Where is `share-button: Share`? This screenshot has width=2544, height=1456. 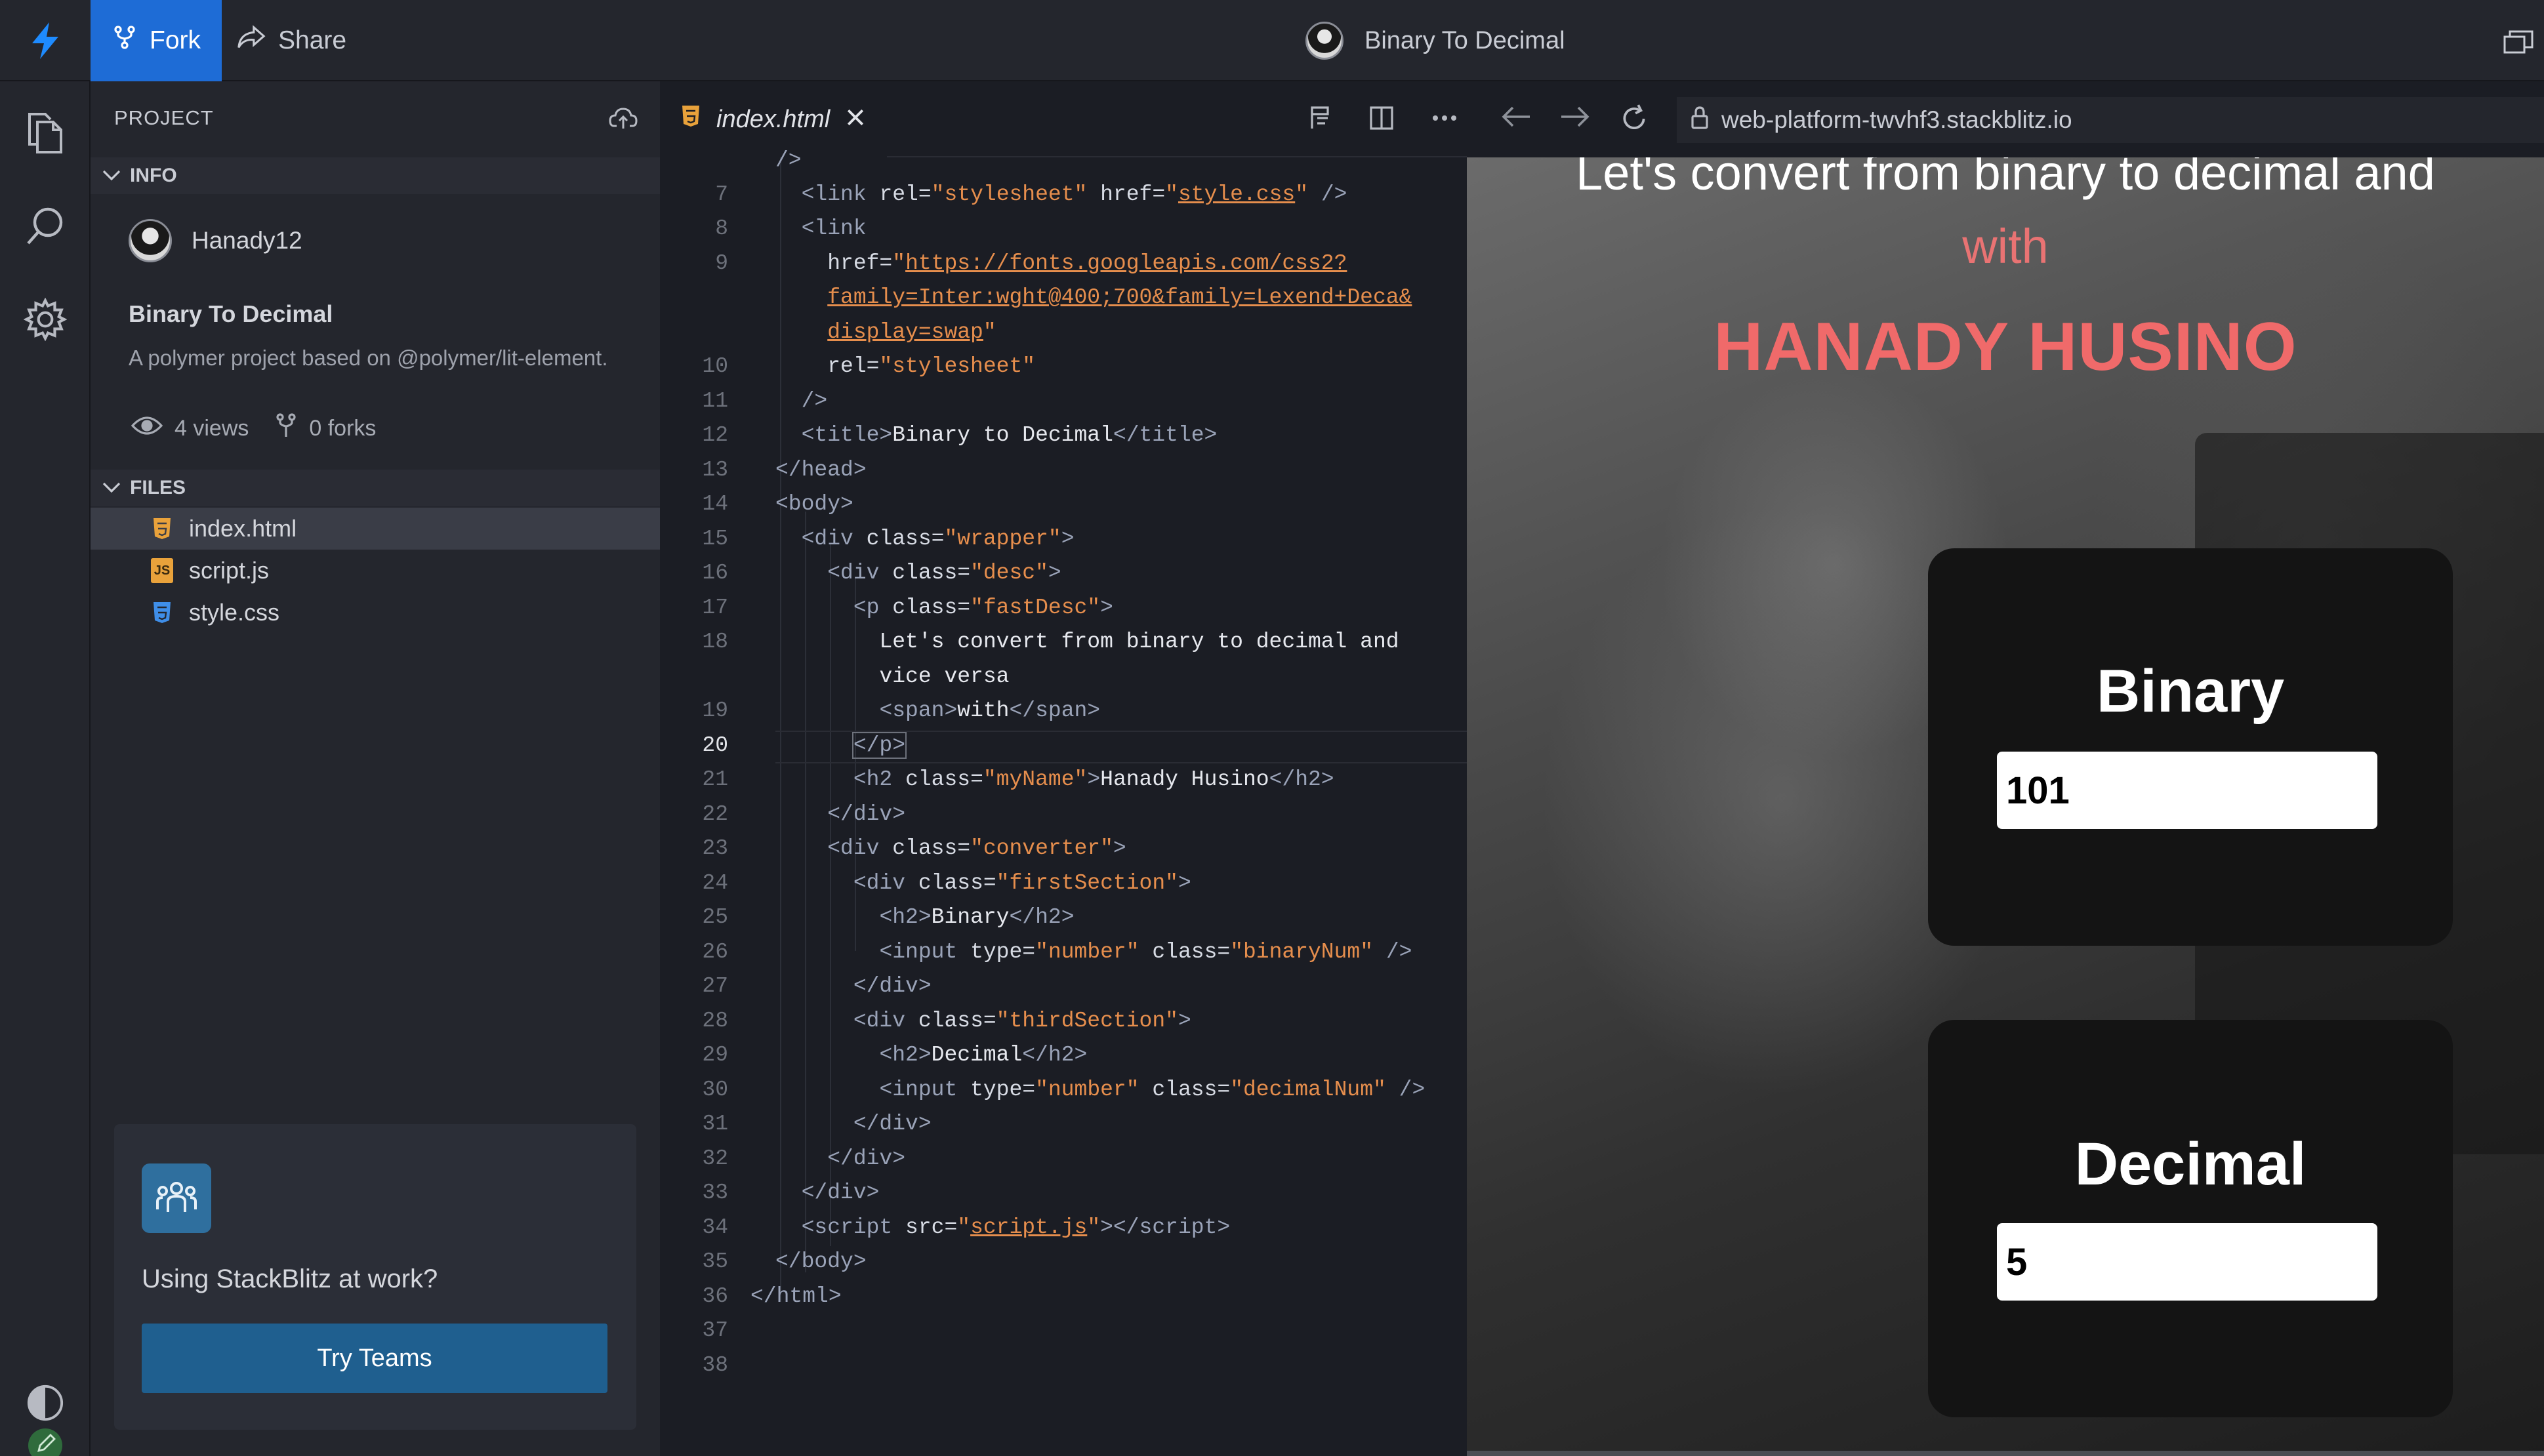 share-button: Share is located at coordinates (291, 40).